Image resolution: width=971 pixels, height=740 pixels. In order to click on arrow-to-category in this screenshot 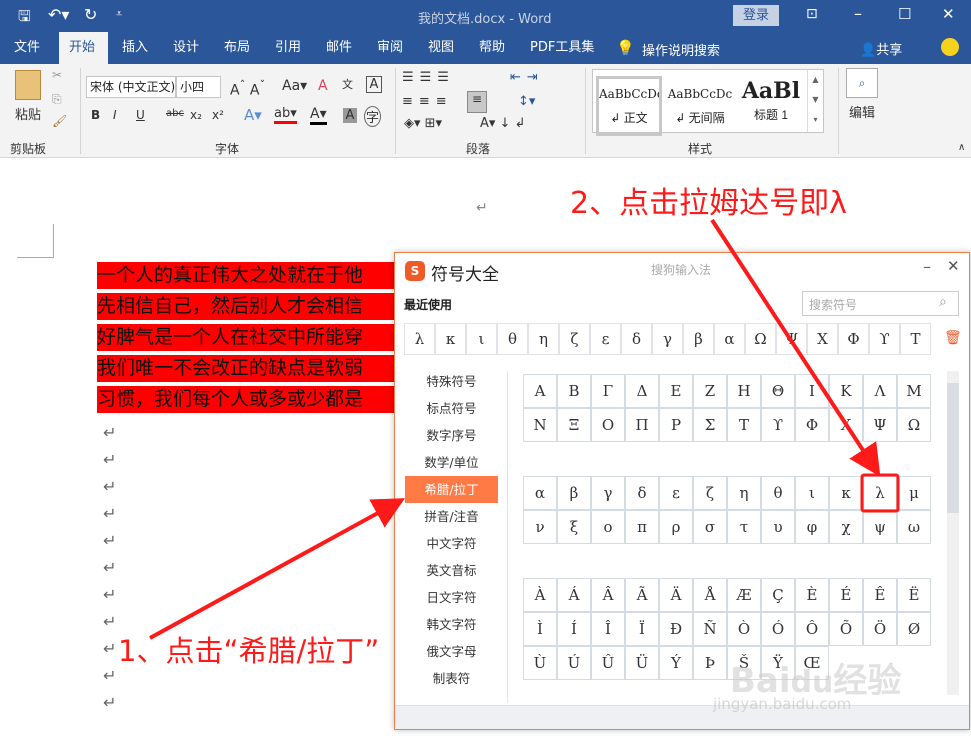, I will do `click(277, 569)`.